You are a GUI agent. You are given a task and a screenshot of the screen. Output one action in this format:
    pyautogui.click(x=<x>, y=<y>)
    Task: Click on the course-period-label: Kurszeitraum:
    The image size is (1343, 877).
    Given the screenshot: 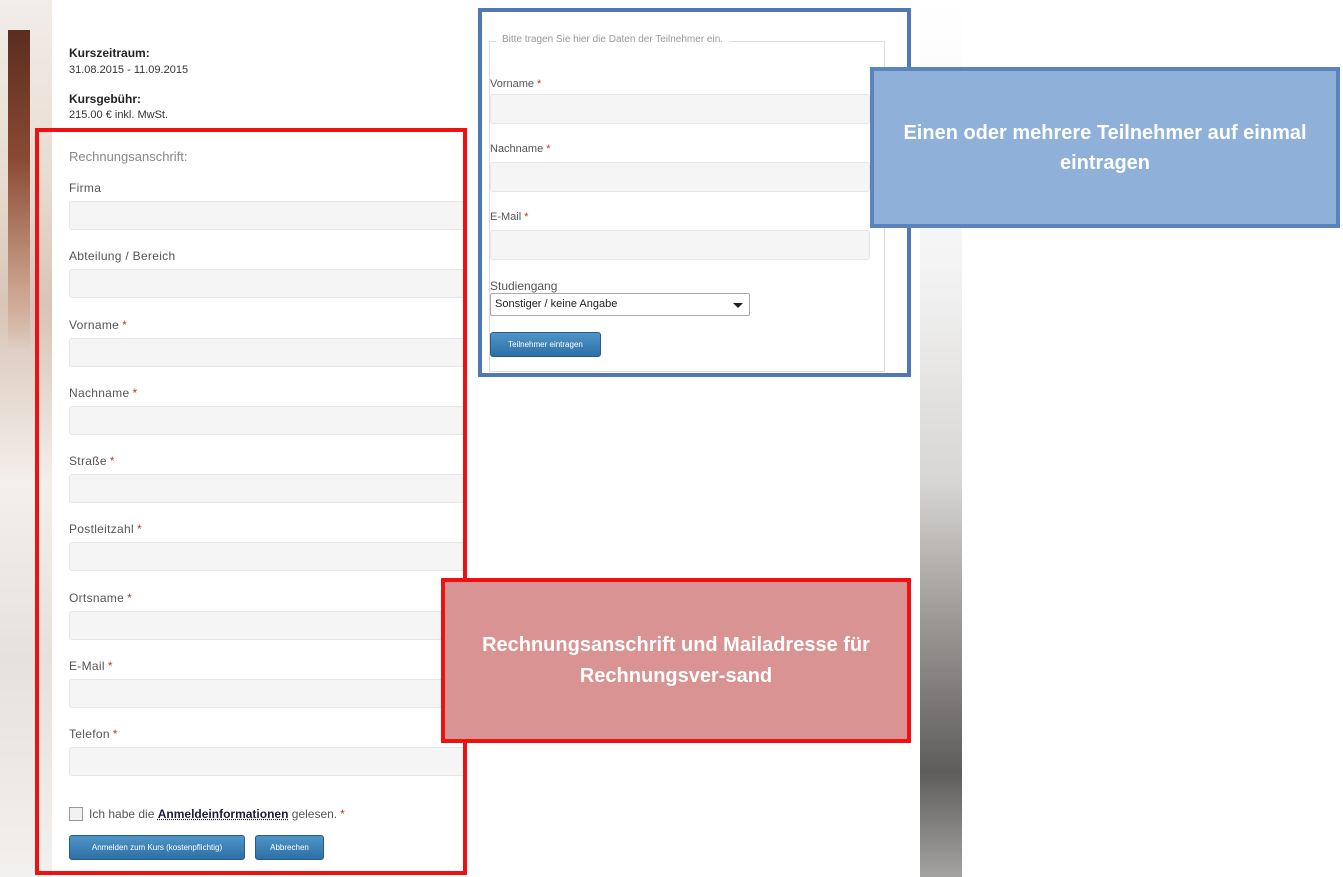 What is the action you would take?
    pyautogui.click(x=109, y=53)
    